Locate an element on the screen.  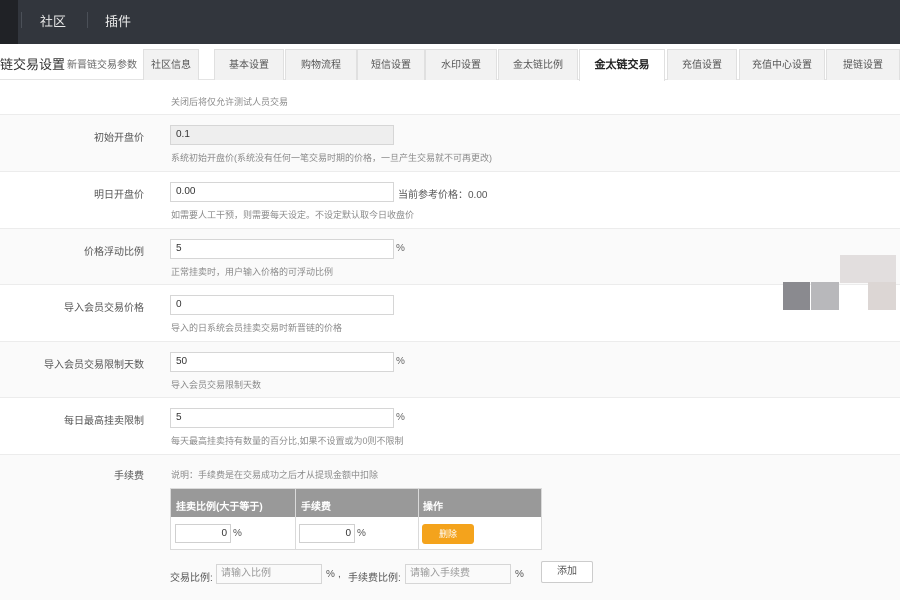
field-hint: 关闭后将仅允许测试人员交易 is located at coordinates (230, 102).